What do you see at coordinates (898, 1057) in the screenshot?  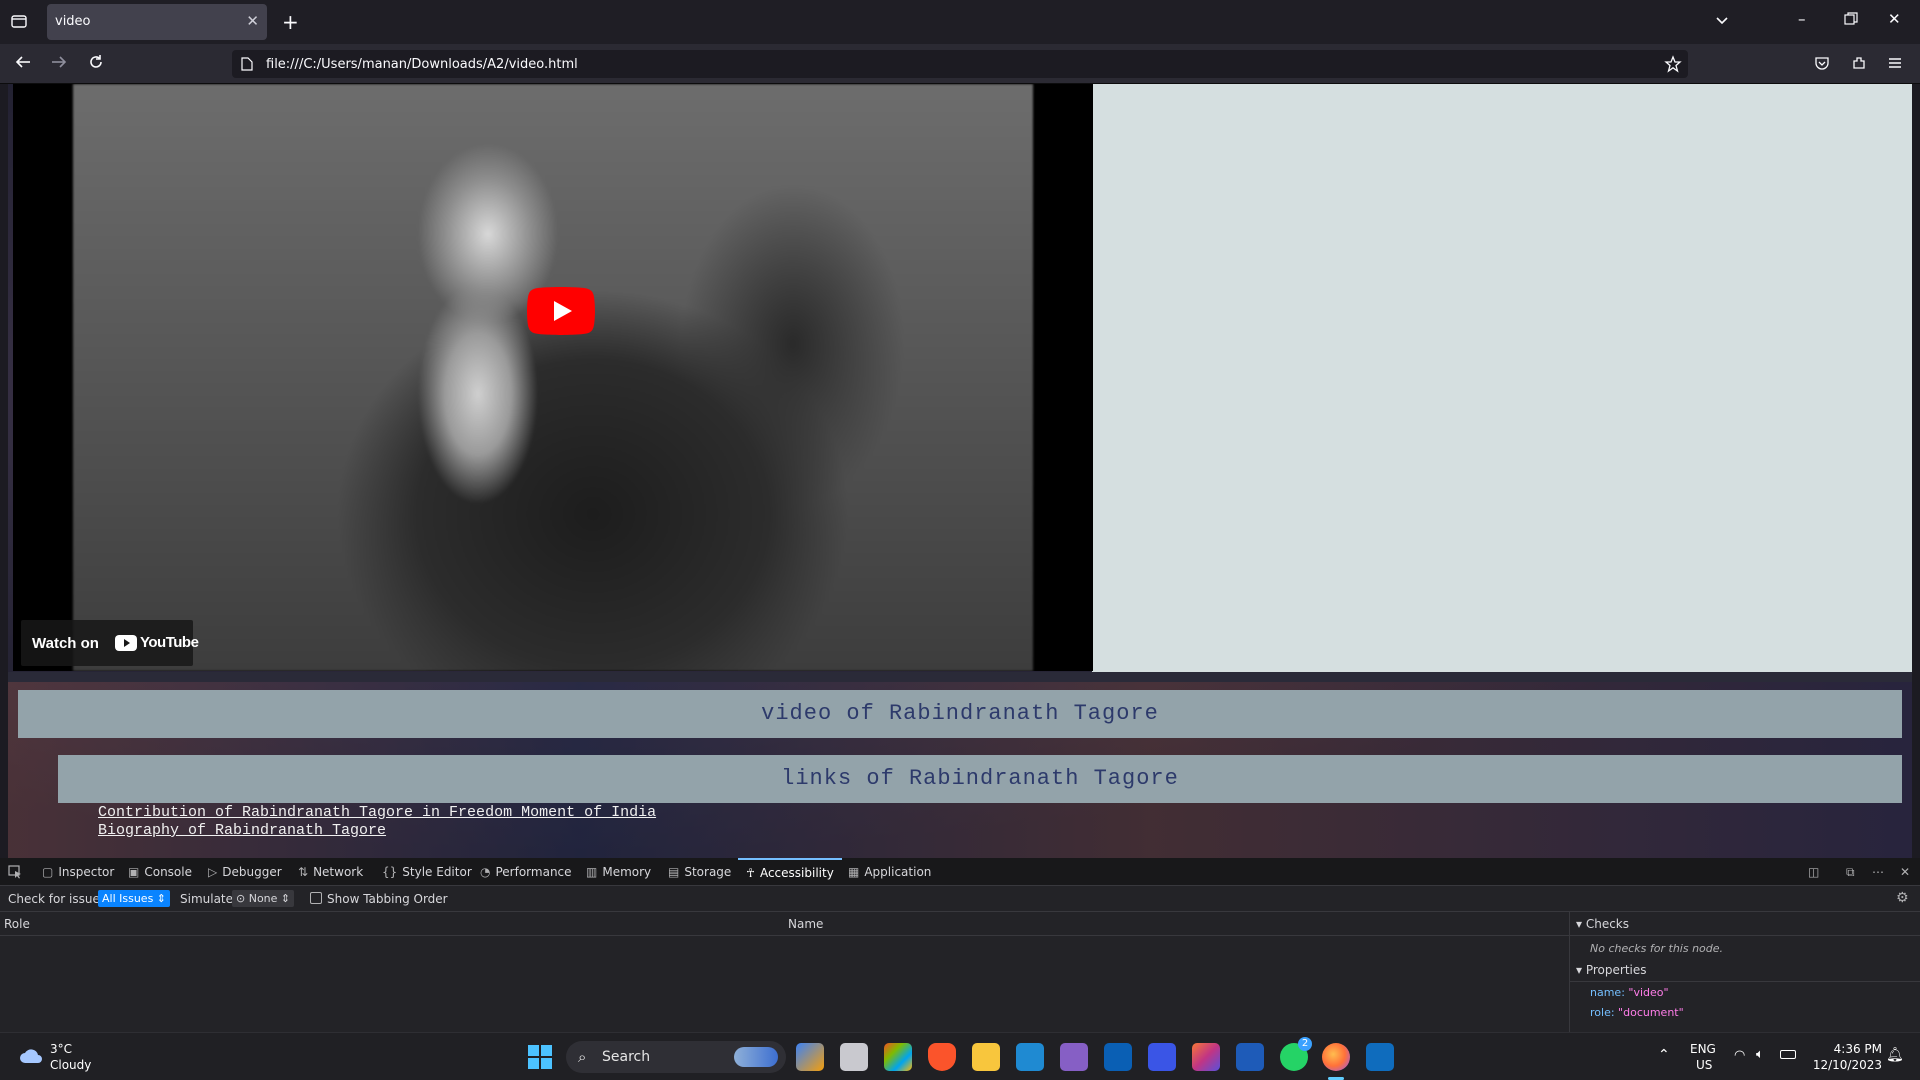 I see `microsoft-store-icon` at bounding box center [898, 1057].